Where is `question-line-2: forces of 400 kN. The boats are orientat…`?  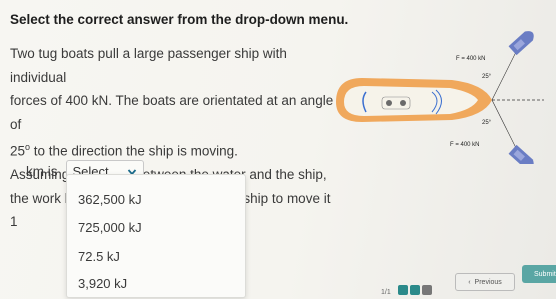
question-line-2: forces of 400 kN. The boats are orientat… is located at coordinates (172, 112).